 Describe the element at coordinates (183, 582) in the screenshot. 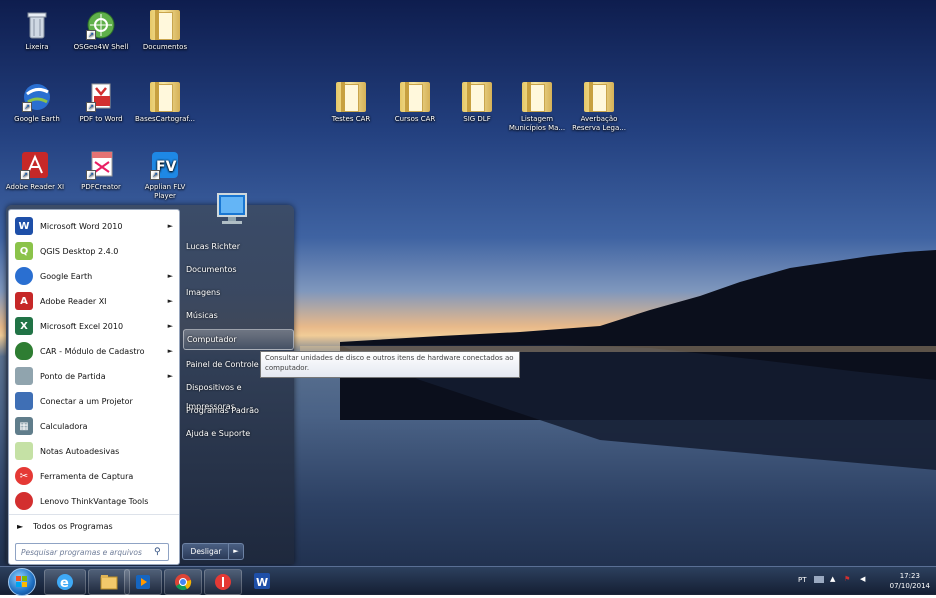

I see `taskbar-chrome` at that location.